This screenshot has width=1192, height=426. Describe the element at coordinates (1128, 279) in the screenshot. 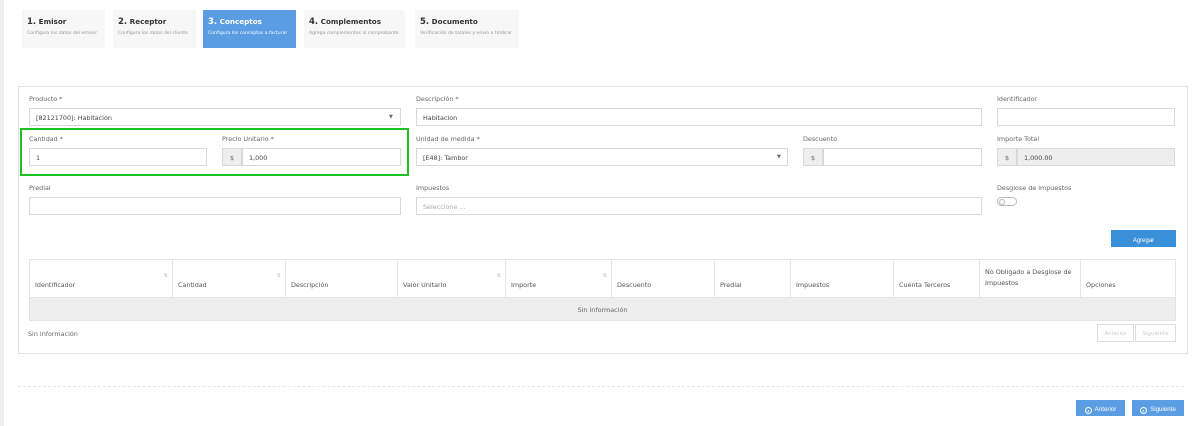

I see `column-header-opciones: Opciones` at that location.